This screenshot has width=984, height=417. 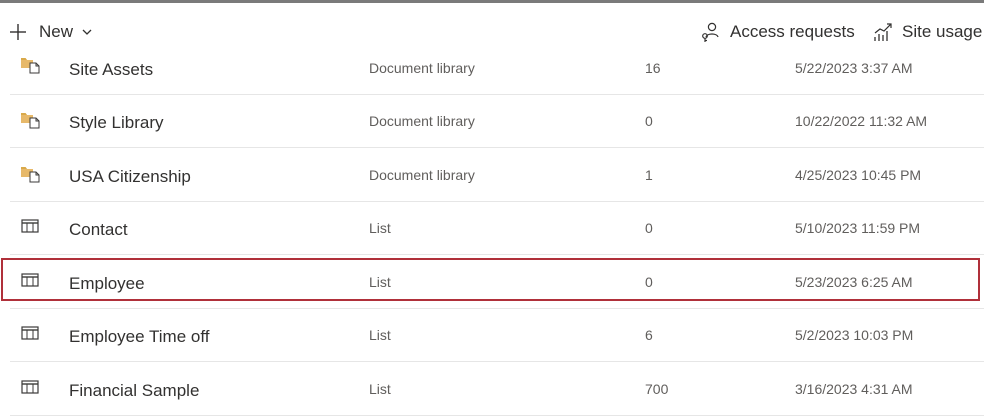 I want to click on item-modified: 3/16/2023 4:31 AM, so click(x=854, y=389).